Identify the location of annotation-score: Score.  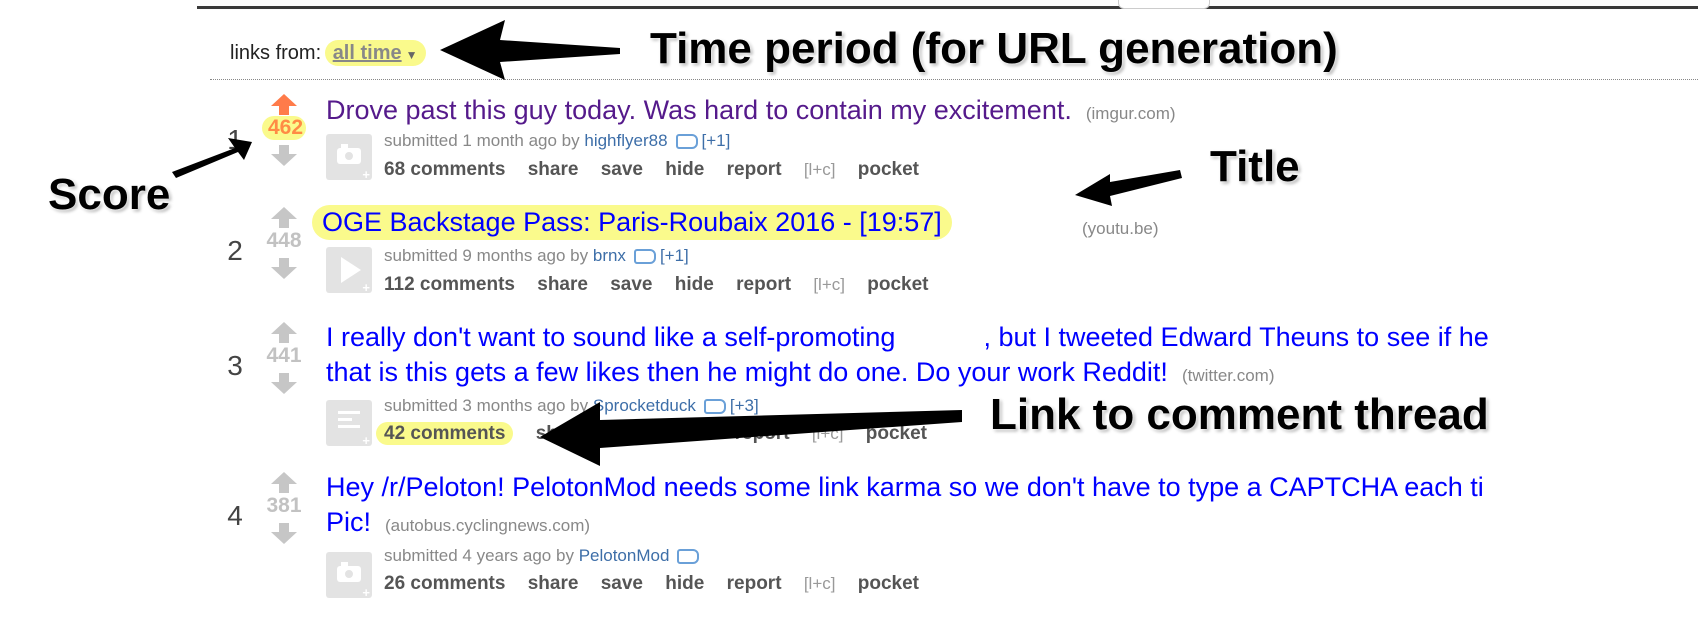
(109, 194).